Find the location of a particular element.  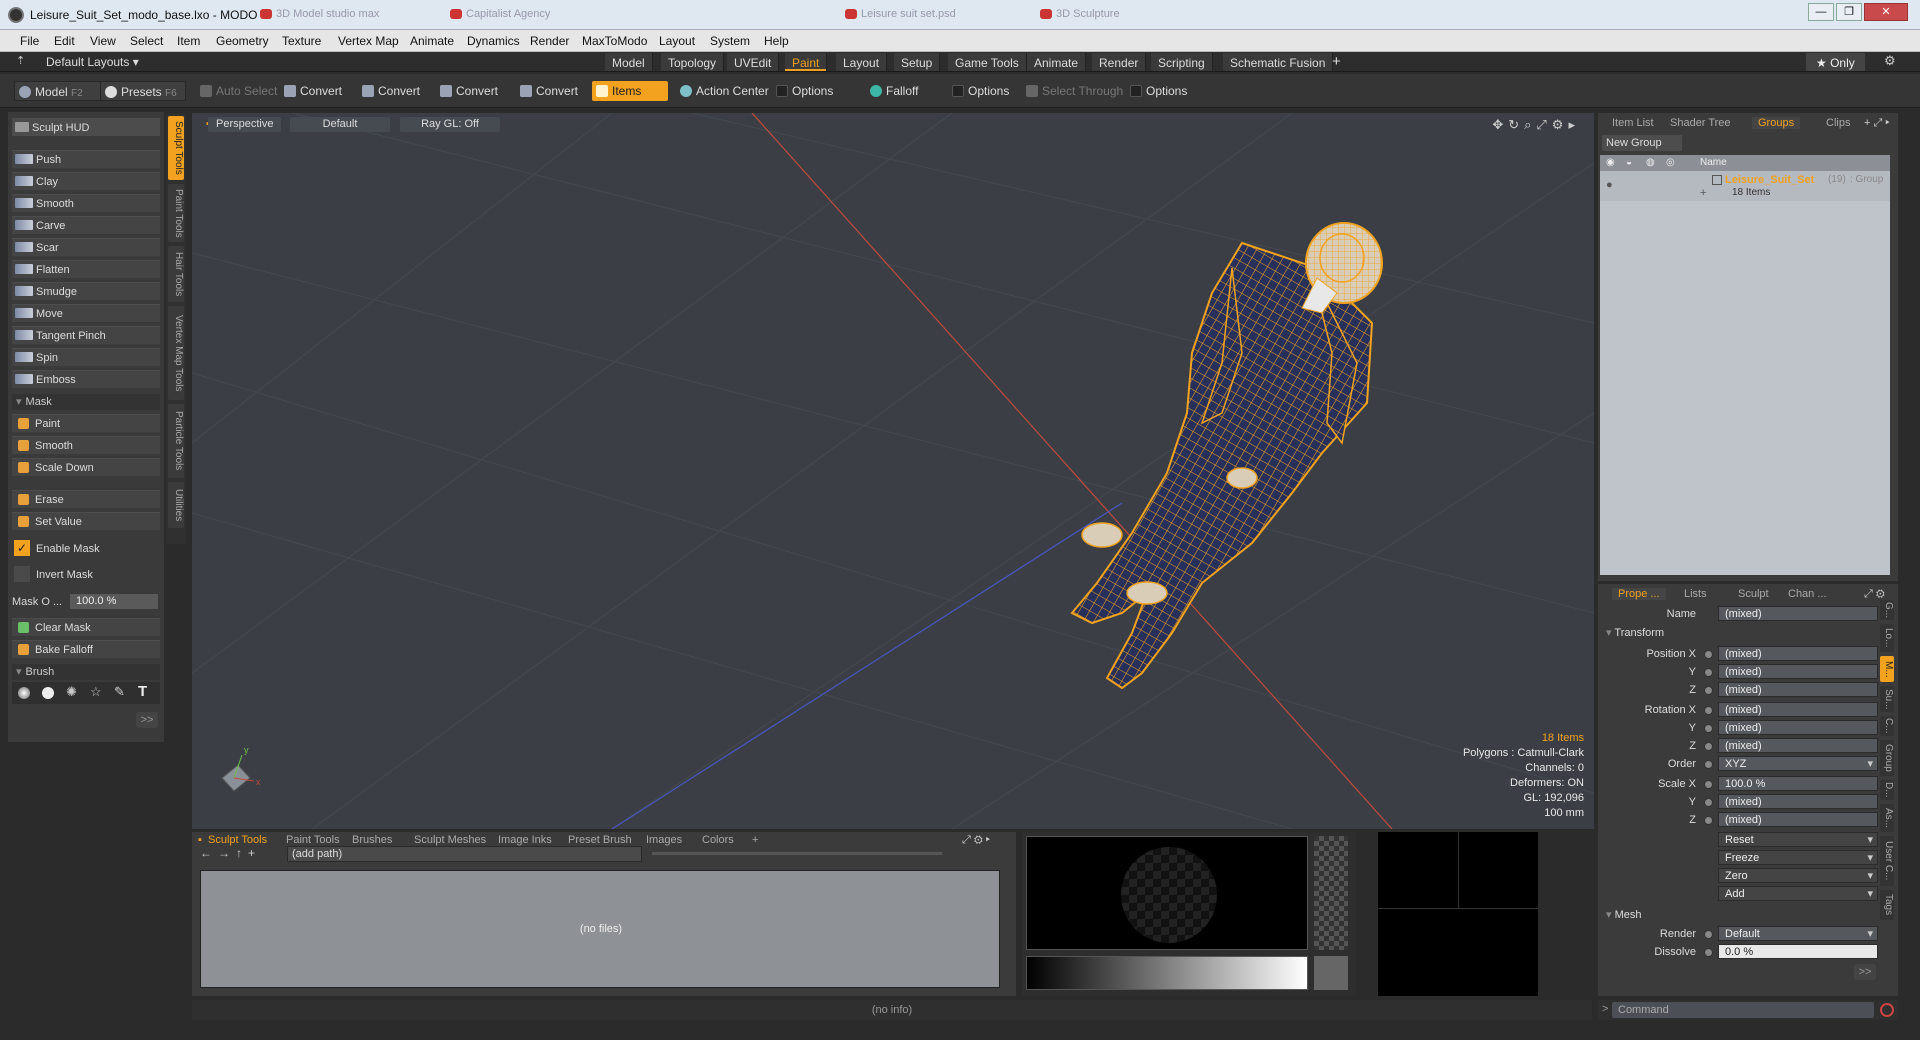

mask-section-header: Mask is located at coordinates (86, 402).